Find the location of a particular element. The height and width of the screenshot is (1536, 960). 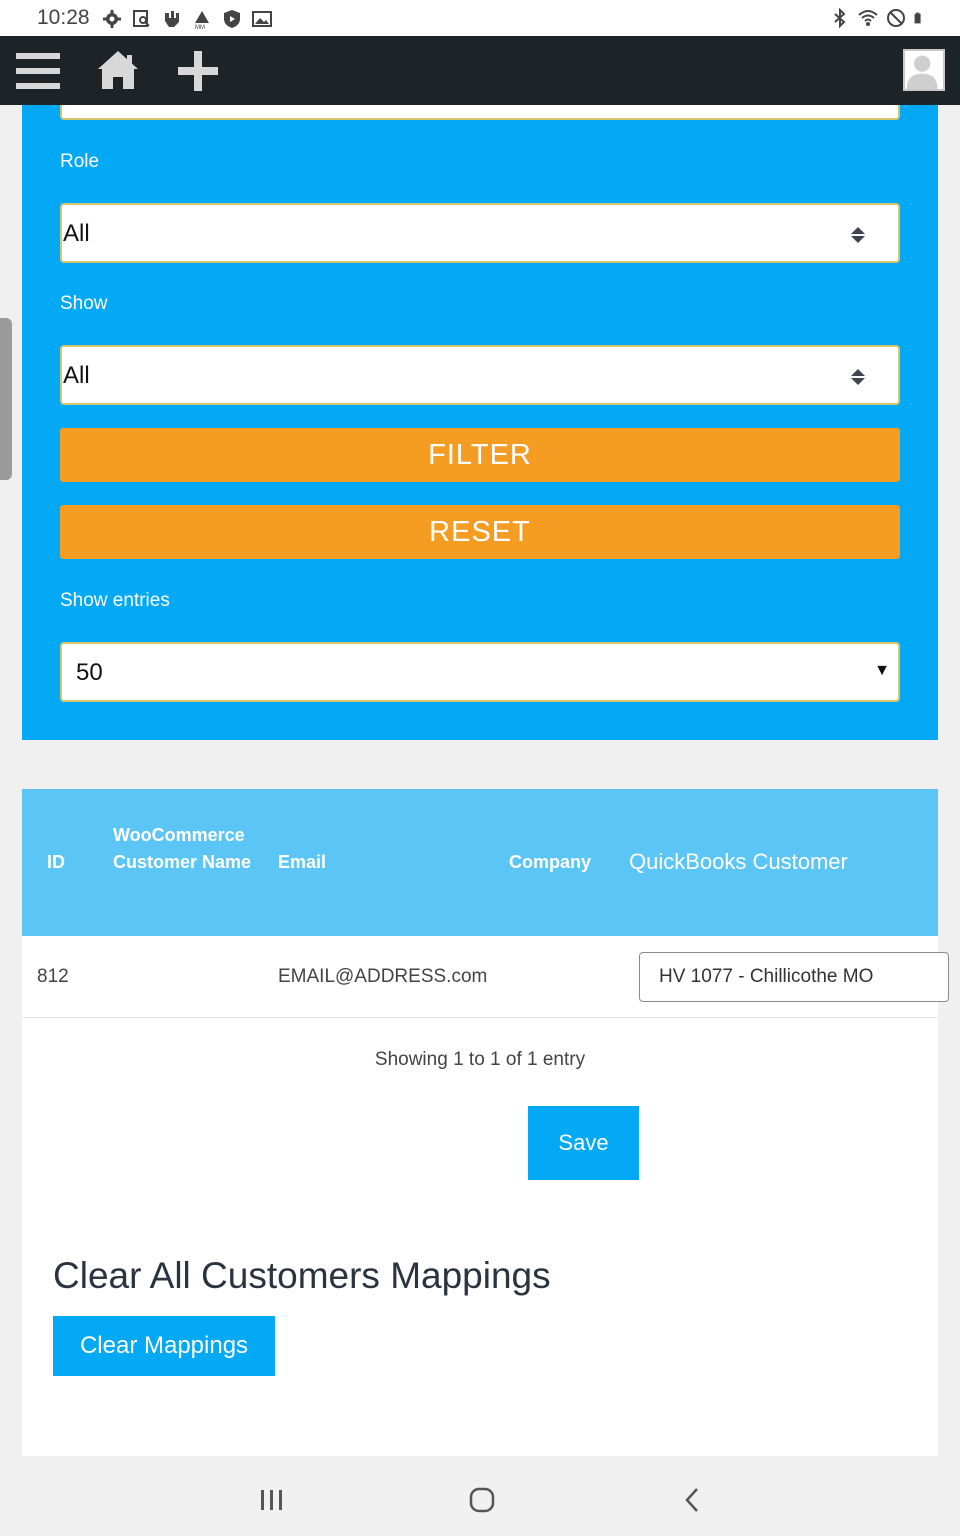

avatar is located at coordinates (924, 70).